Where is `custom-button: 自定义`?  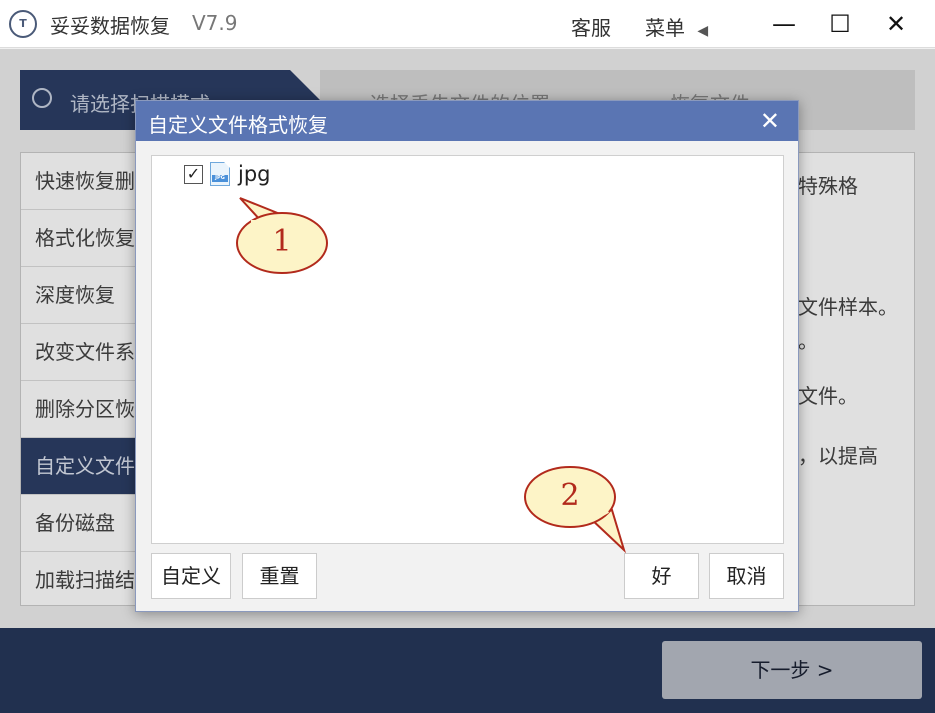
custom-button: 自定义 is located at coordinates (191, 576).